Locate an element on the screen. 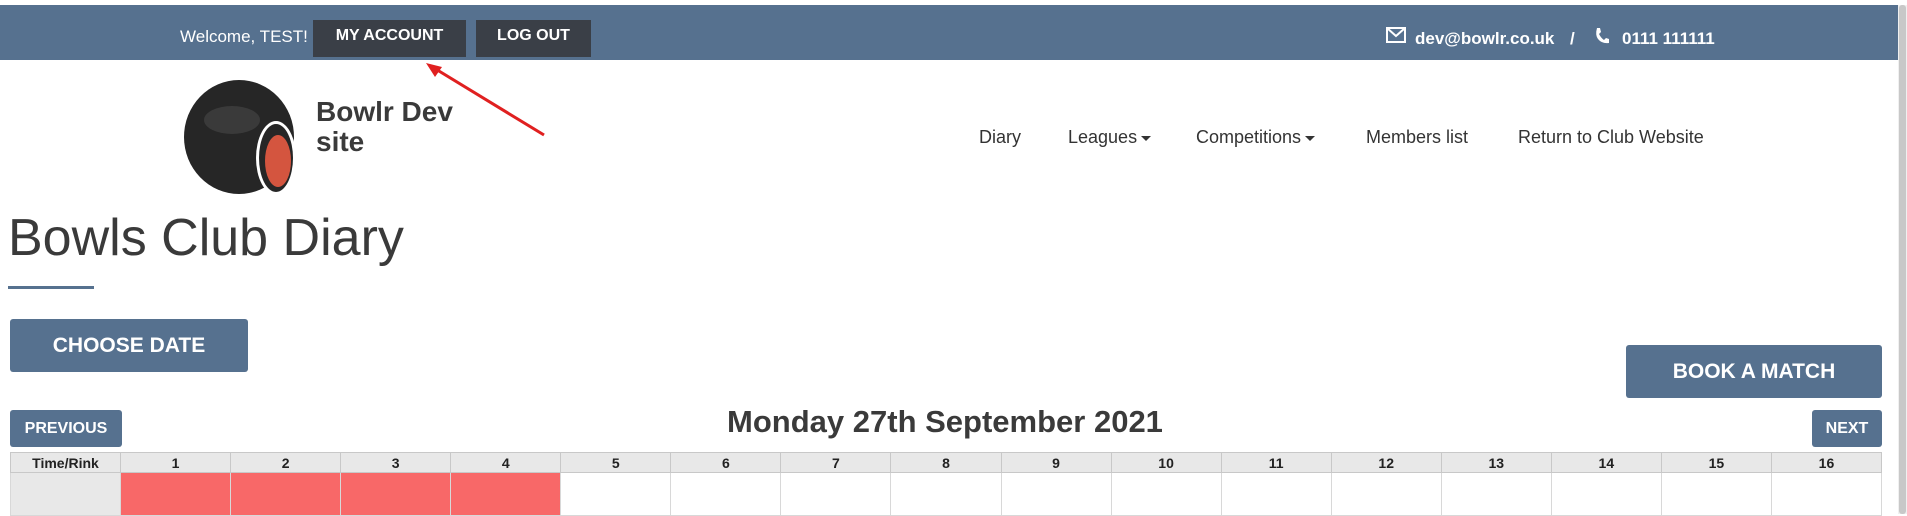 The image size is (1907, 516). column-header: 14 is located at coordinates (1606, 462).